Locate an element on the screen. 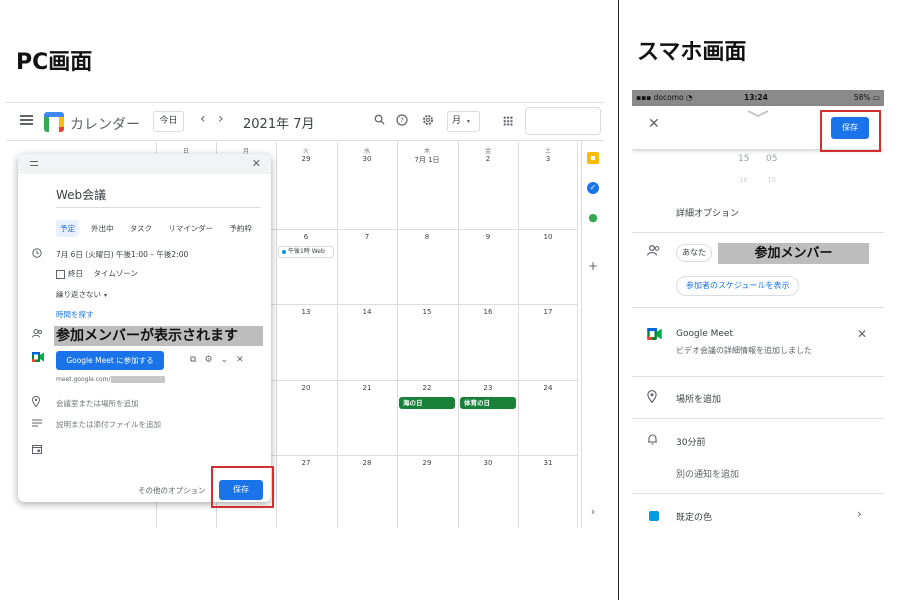 This screenshot has width=900, height=600. day-number: 21 is located at coordinates (367, 388).